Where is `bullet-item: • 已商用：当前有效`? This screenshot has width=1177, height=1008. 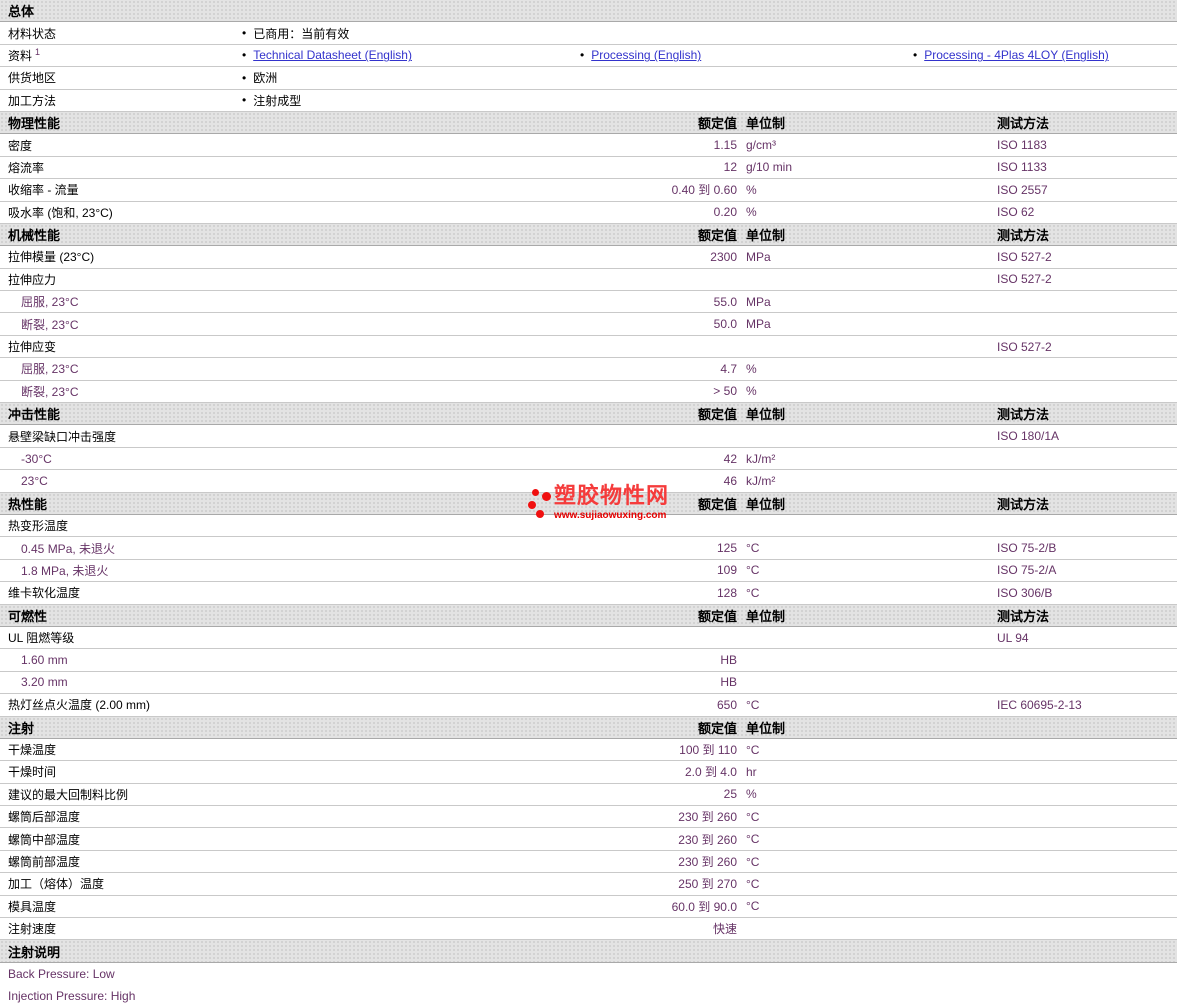 bullet-item: • 已商用：当前有效 is located at coordinates (411, 33).